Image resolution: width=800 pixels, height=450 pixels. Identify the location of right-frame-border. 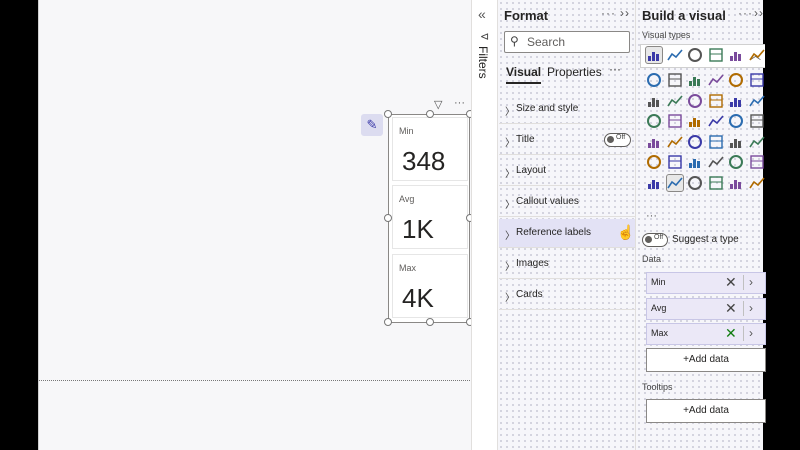
(781, 225).